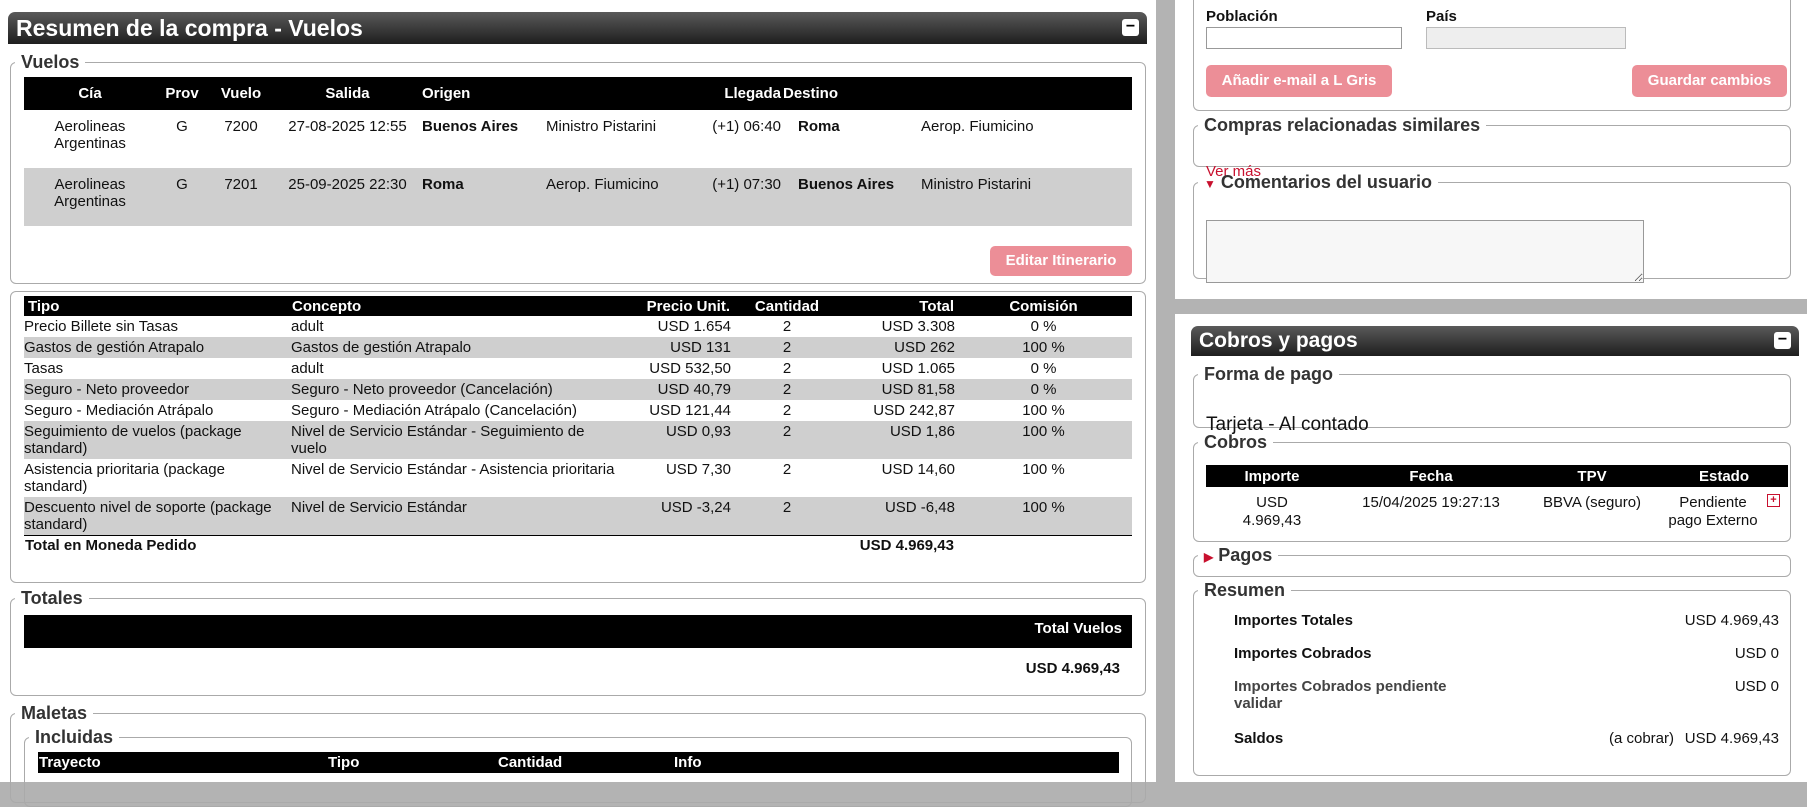  Describe the element at coordinates (1242, 16) in the screenshot. I see `poblacion-label: Población` at that location.